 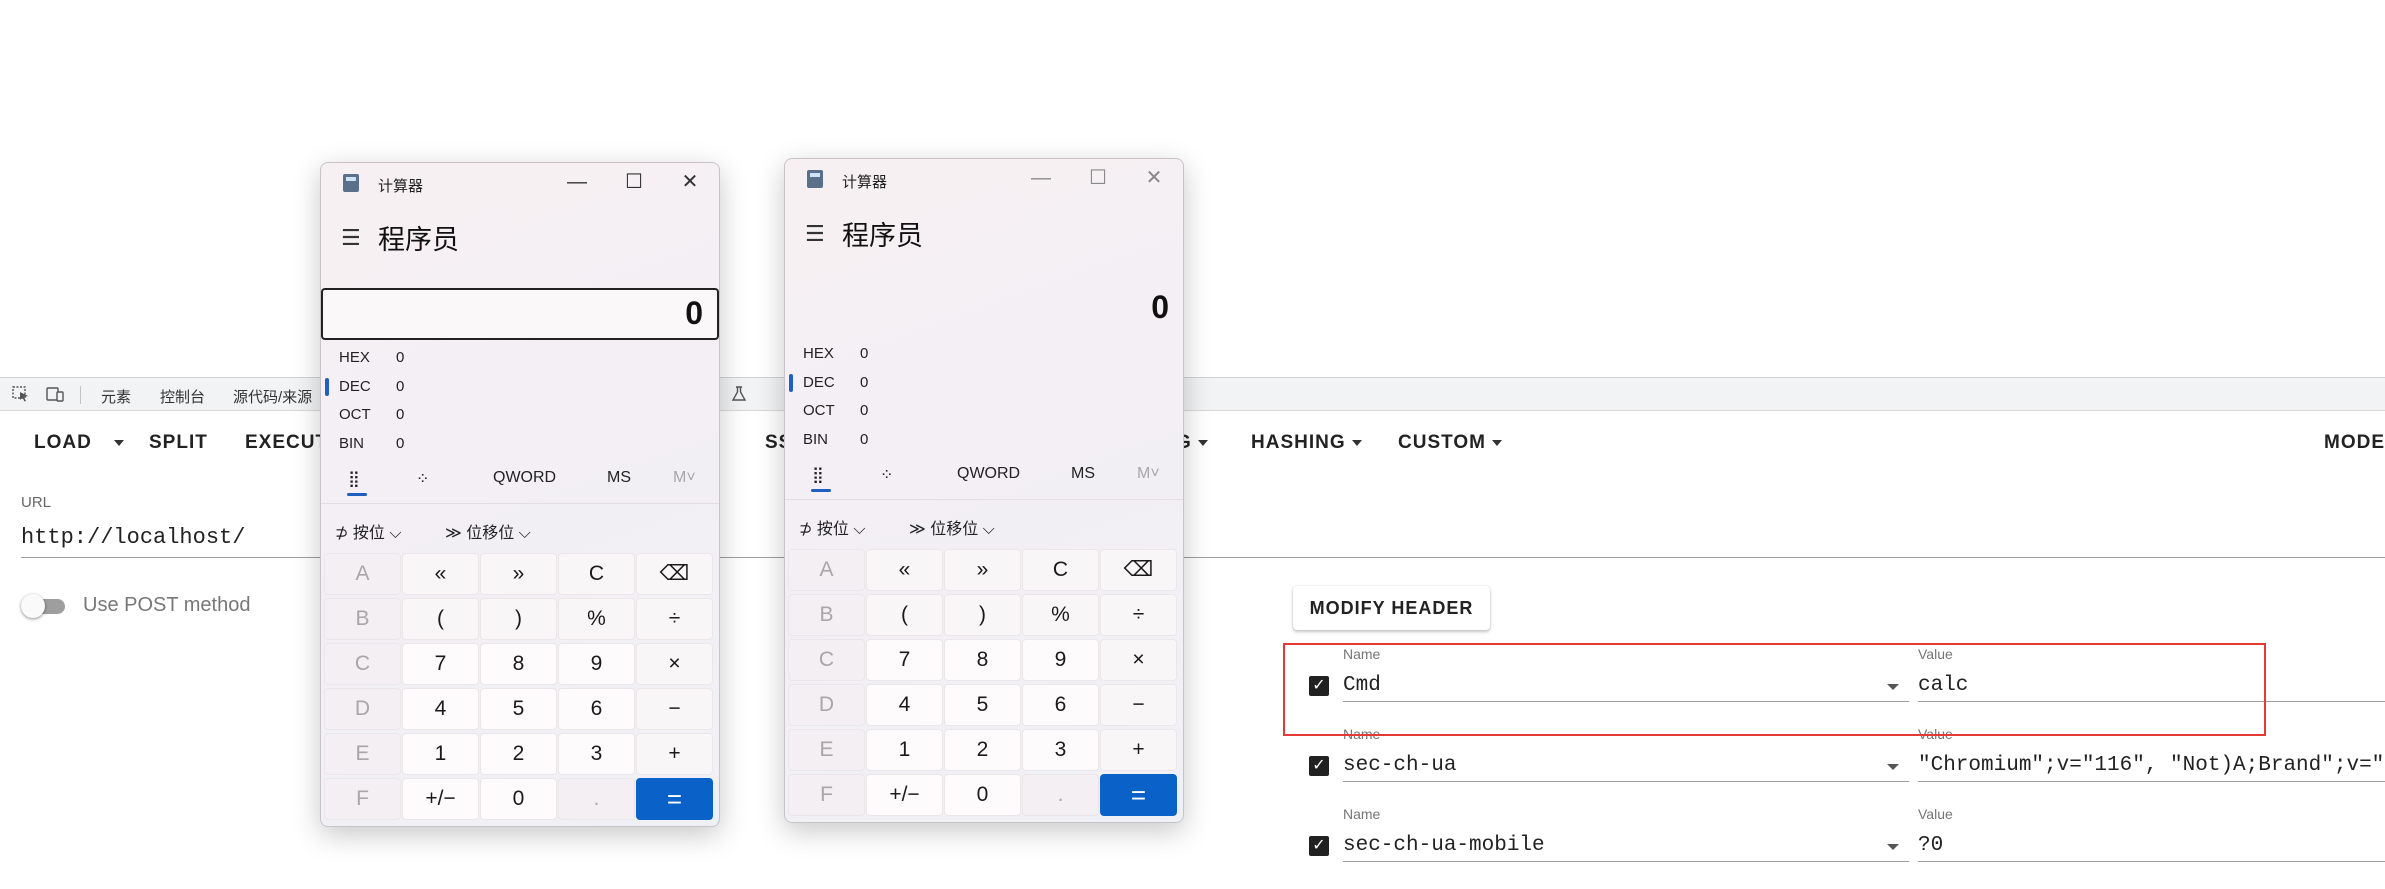 What do you see at coordinates (182, 396) in the screenshot?
I see `tab-console: 控制台` at bounding box center [182, 396].